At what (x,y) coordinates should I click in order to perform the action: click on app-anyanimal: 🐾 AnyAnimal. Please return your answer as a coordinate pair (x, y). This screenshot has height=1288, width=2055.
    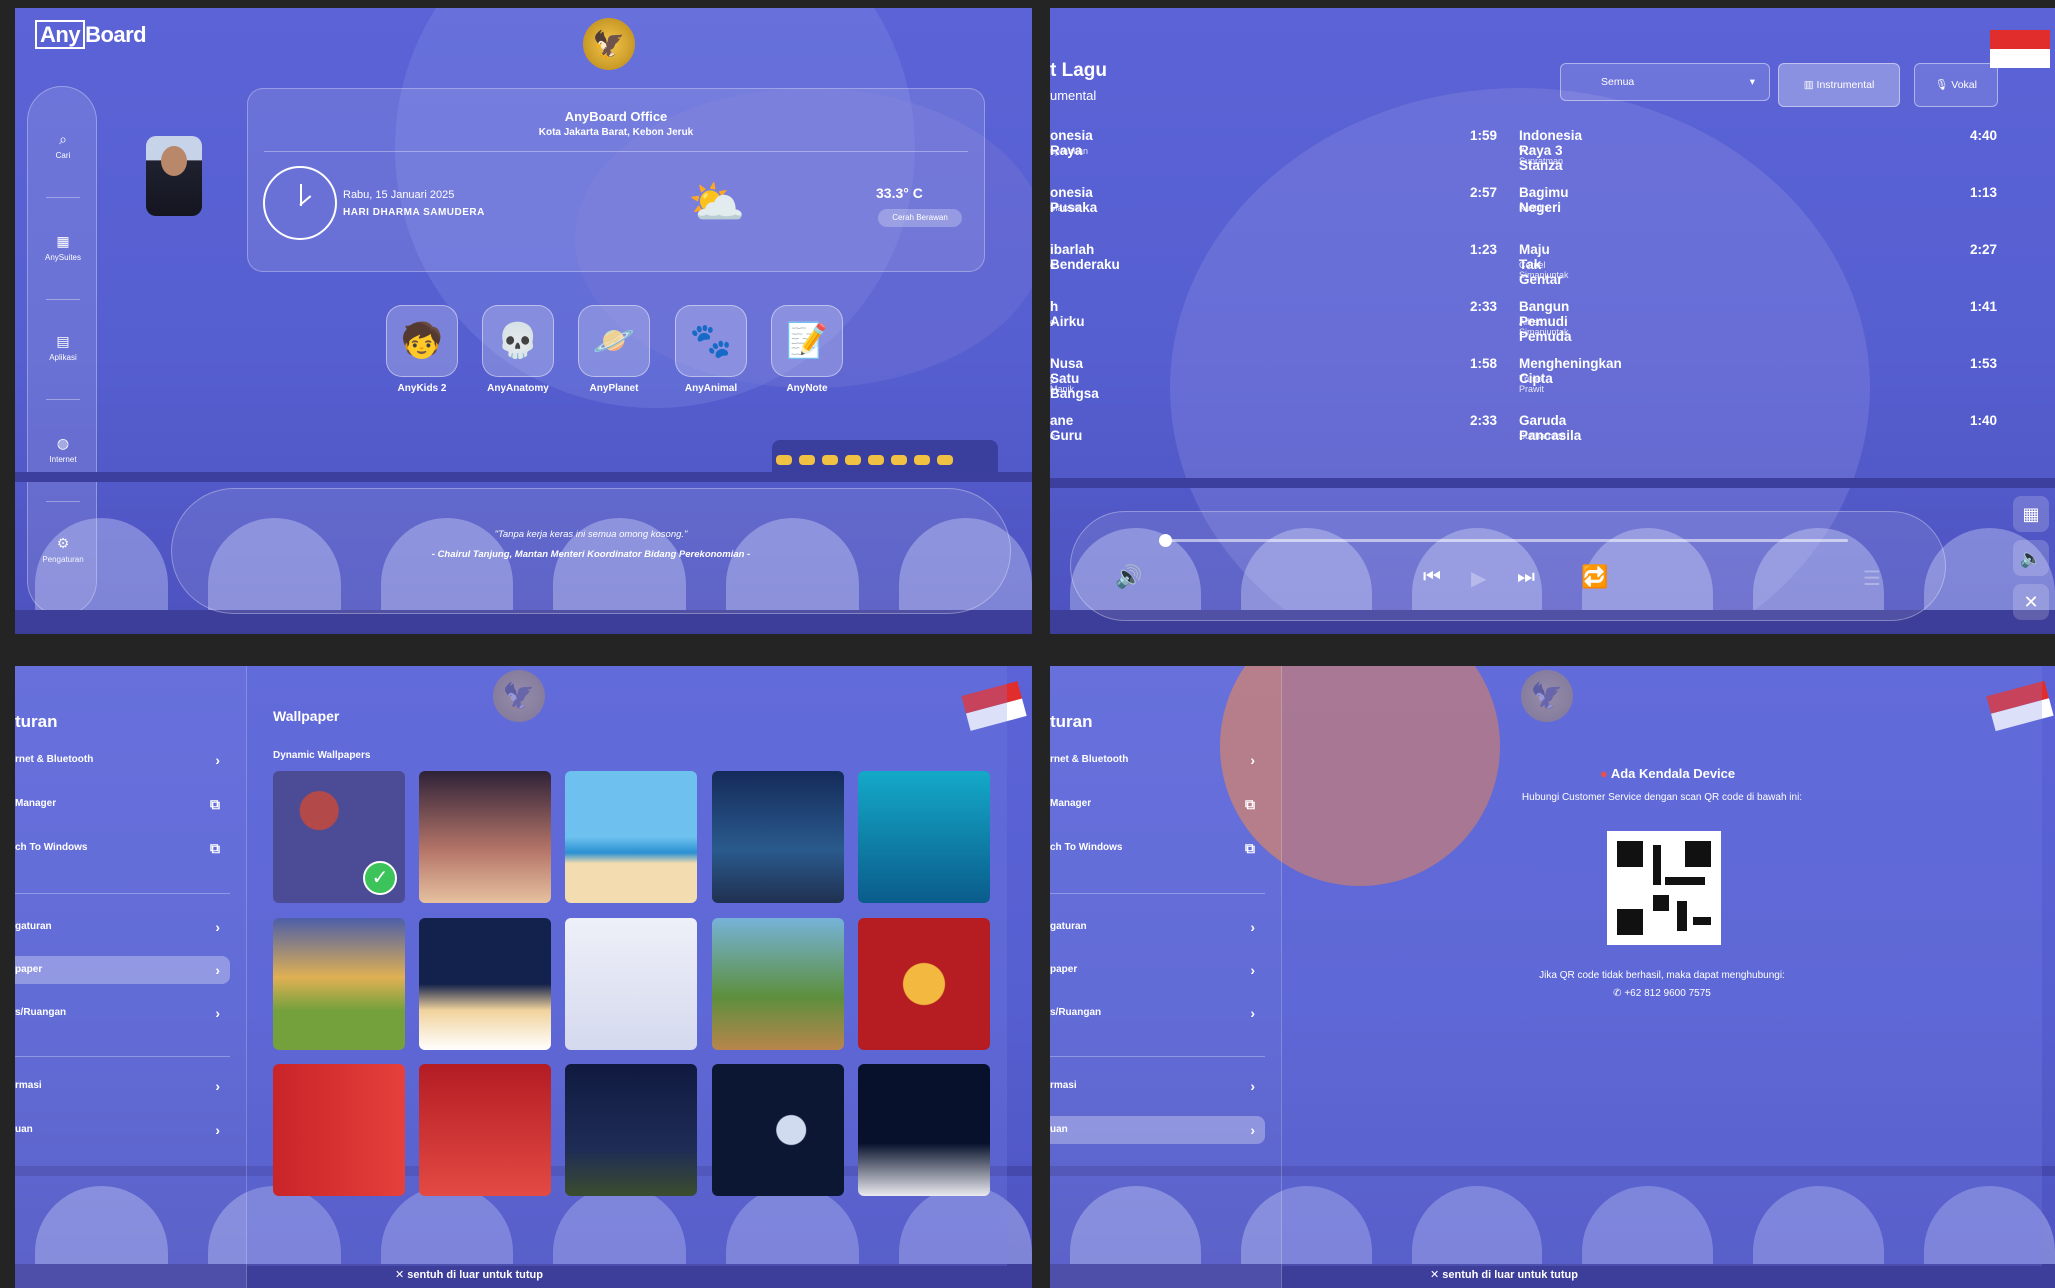
    Looking at the image, I should click on (711, 349).